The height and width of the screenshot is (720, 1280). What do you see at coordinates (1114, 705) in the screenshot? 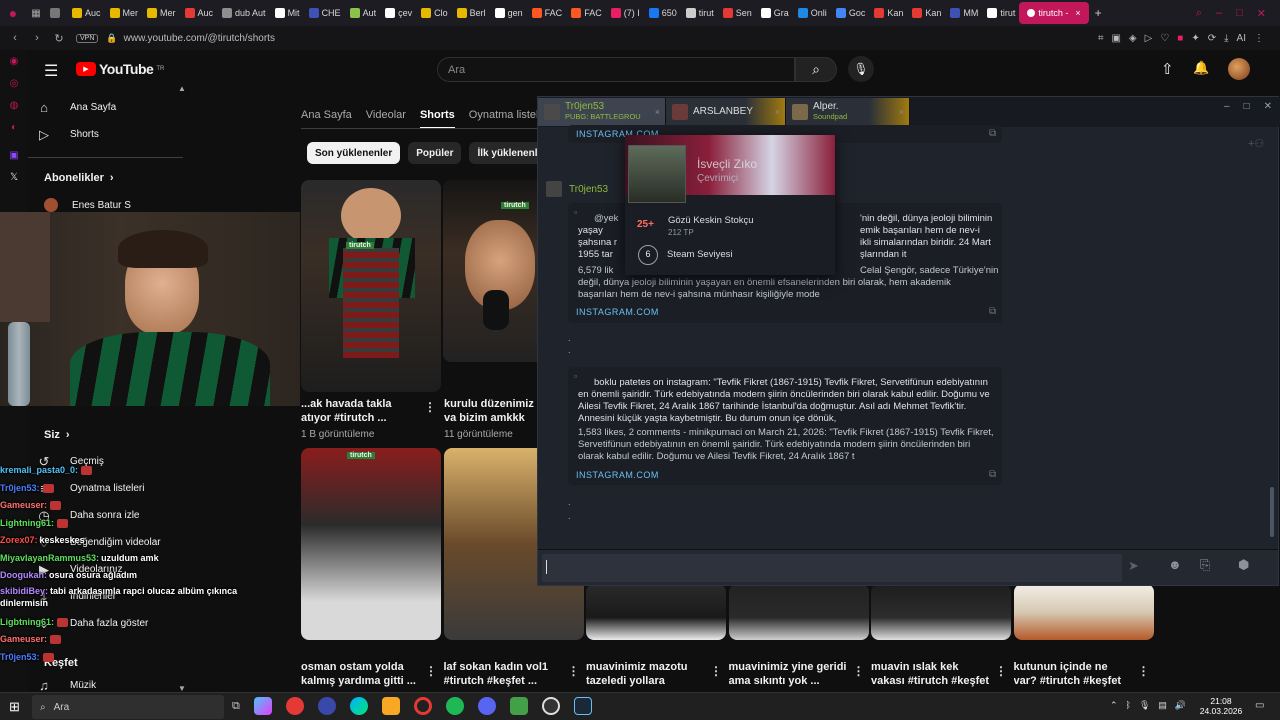
I see `tray-expand-icon: ⌃` at bounding box center [1114, 705].